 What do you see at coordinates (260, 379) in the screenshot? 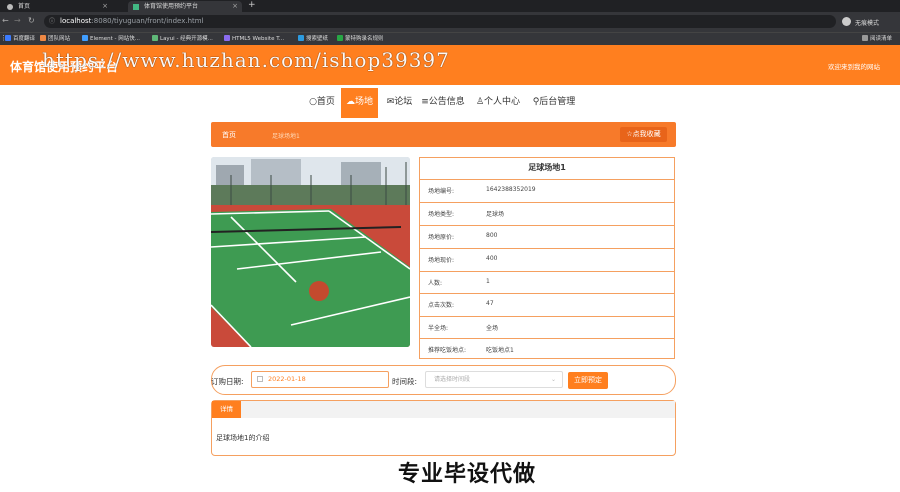
I see `calendar-icon` at bounding box center [260, 379].